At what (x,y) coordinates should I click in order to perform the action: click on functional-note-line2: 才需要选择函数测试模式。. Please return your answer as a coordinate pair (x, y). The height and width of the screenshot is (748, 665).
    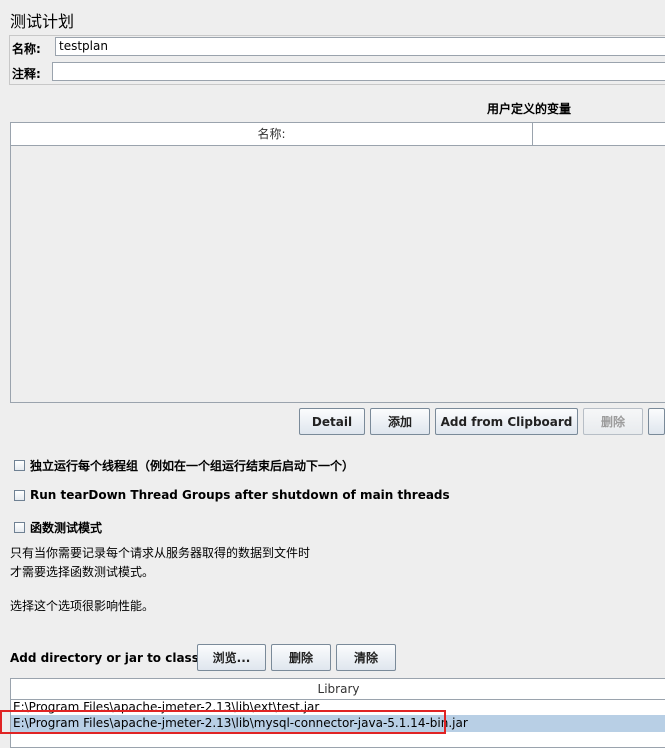
    Looking at the image, I should click on (82, 572).